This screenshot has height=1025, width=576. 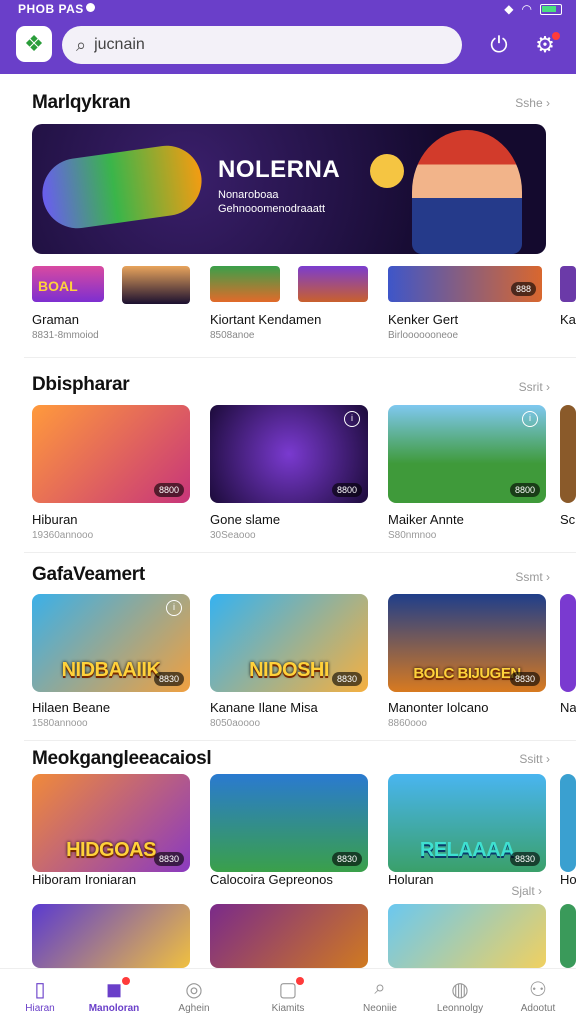 What do you see at coordinates (288, 9) in the screenshot?
I see `status-bar: PHOB PAS ◆ ◠` at bounding box center [288, 9].